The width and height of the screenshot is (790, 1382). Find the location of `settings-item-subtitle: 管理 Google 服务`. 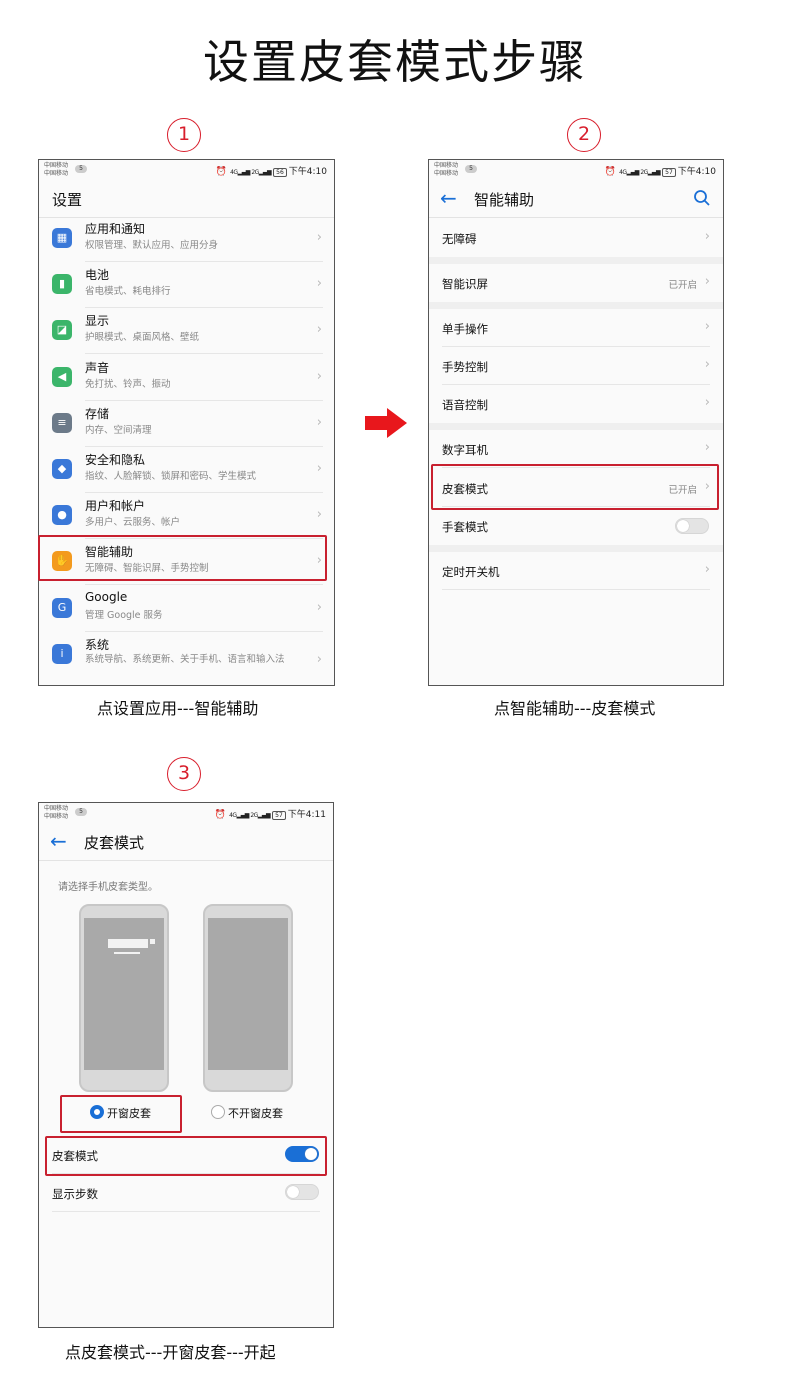

settings-item-subtitle: 管理 Google 服务 is located at coordinates (124, 615).